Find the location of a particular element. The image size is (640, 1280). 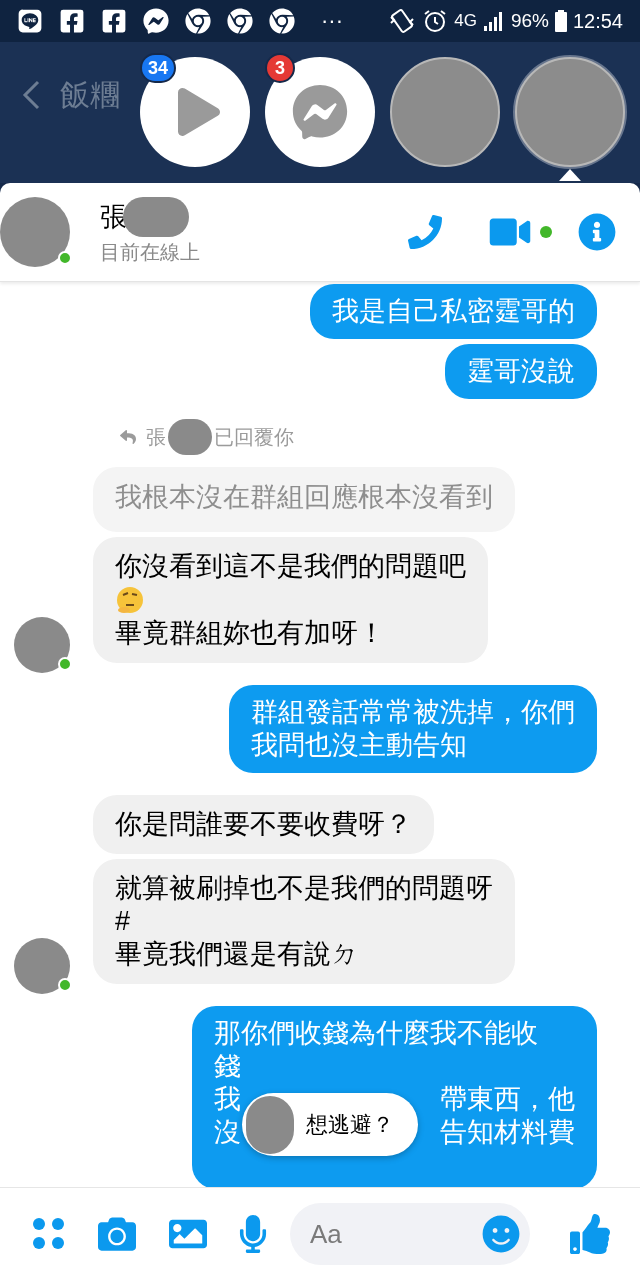

thinking-emoji-icon is located at coordinates (130, 600).